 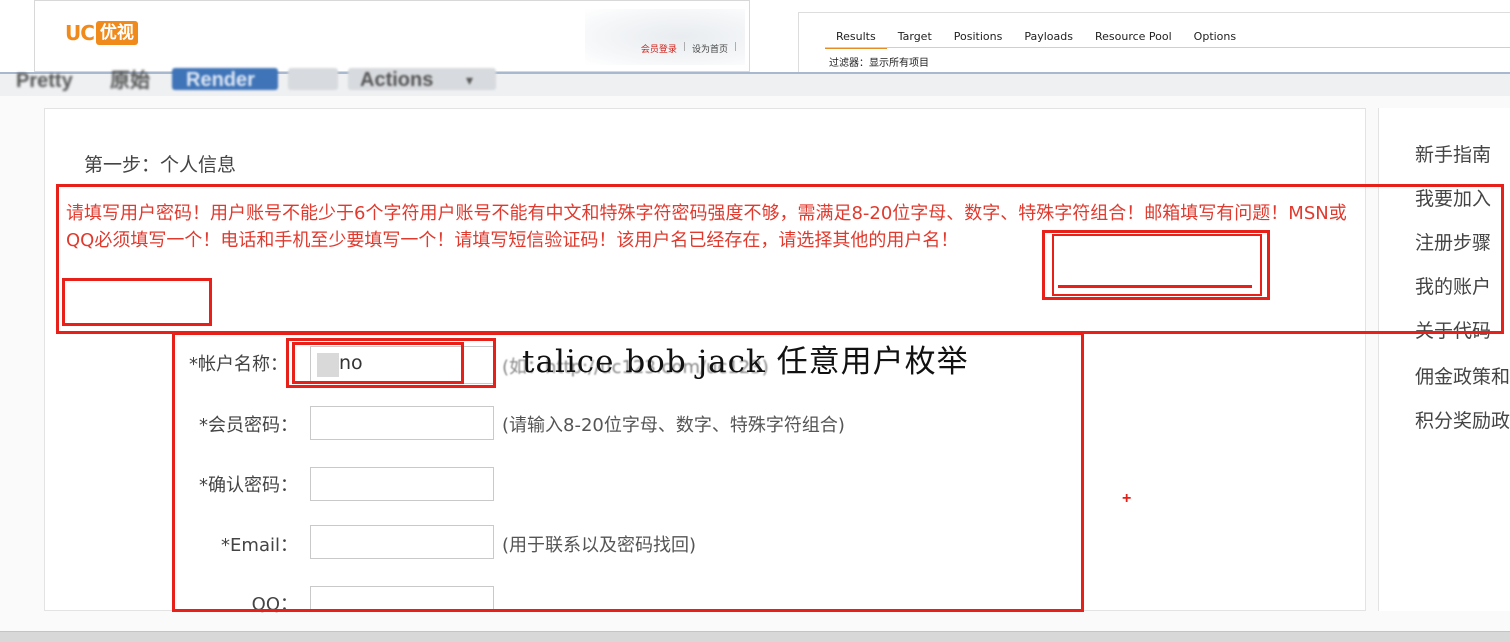 What do you see at coordinates (978, 38) in the screenshot?
I see `tab-positions: Positions` at bounding box center [978, 38].